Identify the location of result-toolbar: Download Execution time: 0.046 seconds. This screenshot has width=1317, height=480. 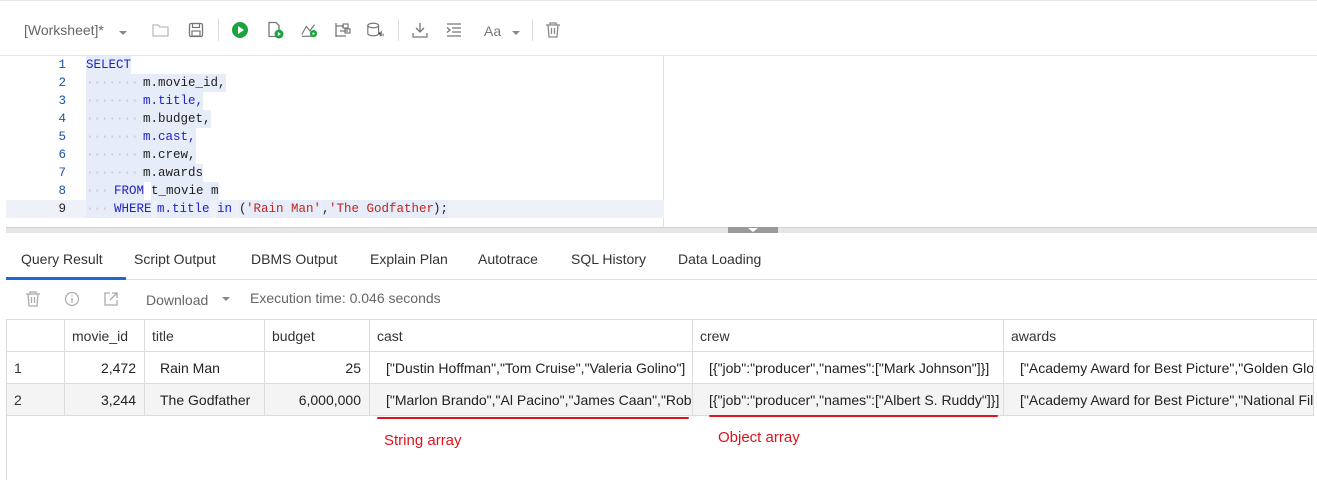
(661, 299).